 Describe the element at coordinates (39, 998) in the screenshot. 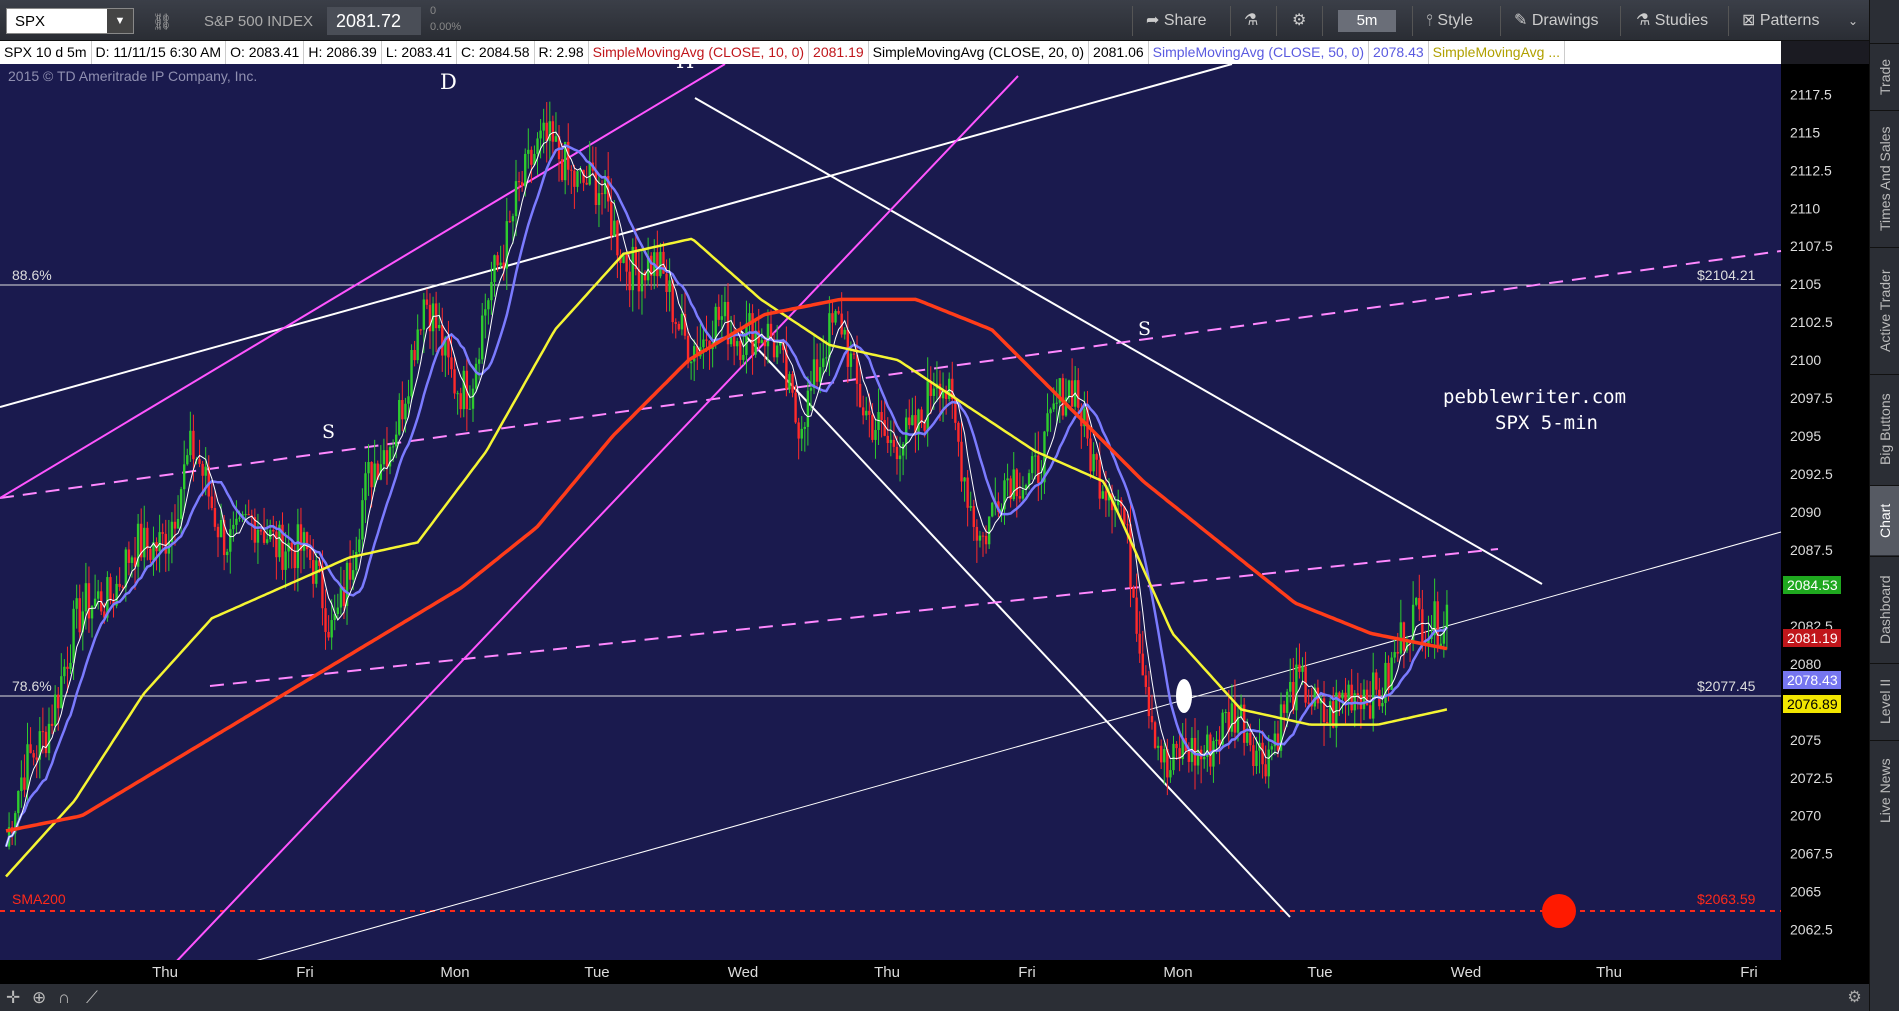

I see `zoom-icon: ⊕` at that location.